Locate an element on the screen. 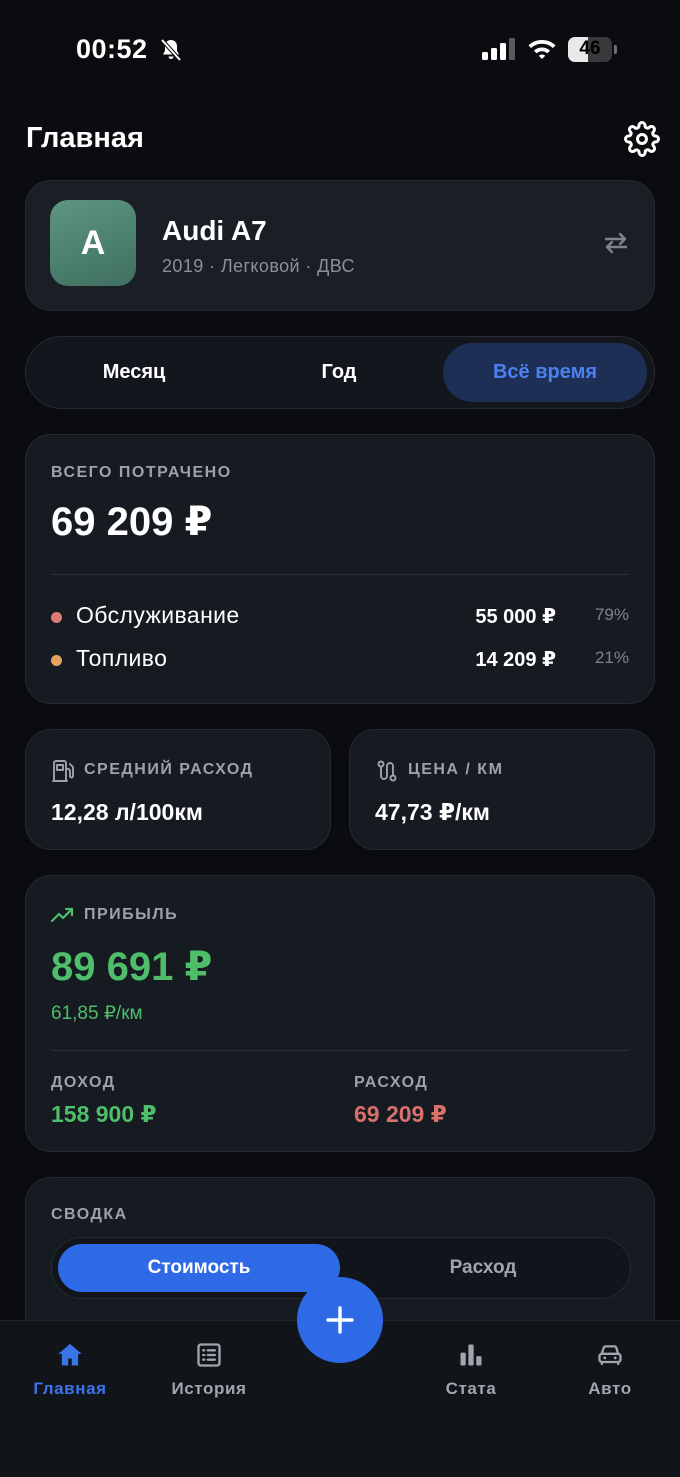 The image size is (680, 1477). summary-tab-consumption: Расход is located at coordinates (483, 1268).